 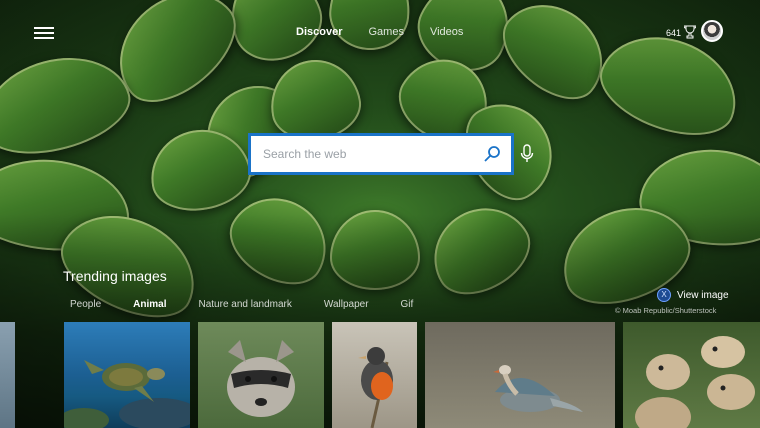 I want to click on category-animal: Animal, so click(x=149, y=304).